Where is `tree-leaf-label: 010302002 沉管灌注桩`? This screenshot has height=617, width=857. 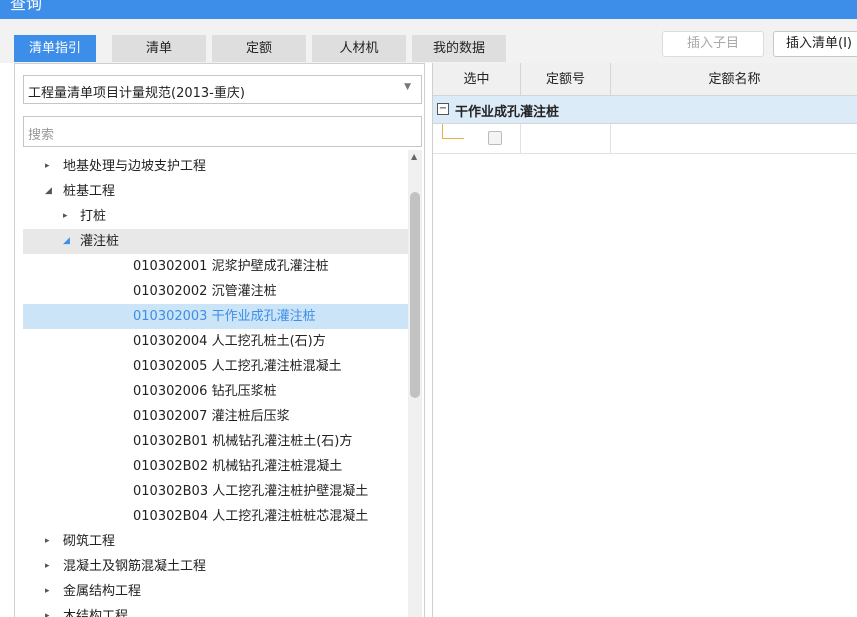 tree-leaf-label: 010302002 沉管灌注桩 is located at coordinates (205, 291).